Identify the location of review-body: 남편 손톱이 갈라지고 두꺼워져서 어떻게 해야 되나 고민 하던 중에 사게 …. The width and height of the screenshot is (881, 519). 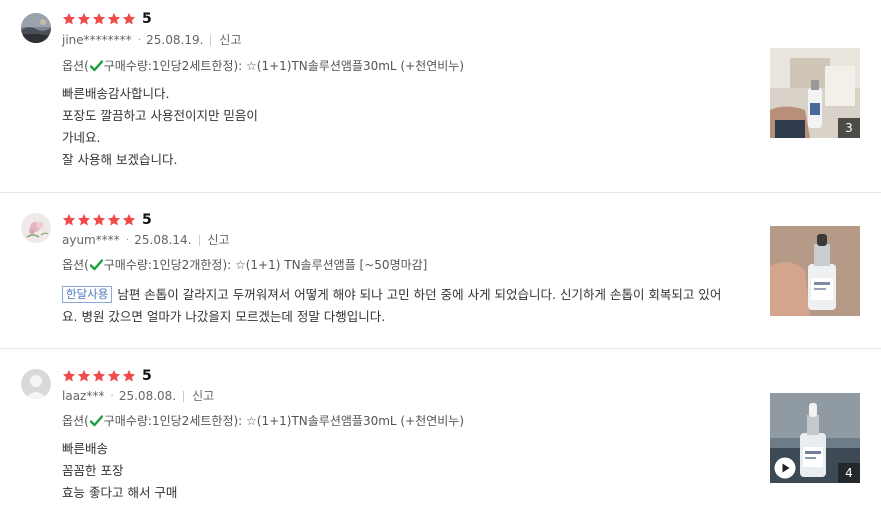
(392, 305).